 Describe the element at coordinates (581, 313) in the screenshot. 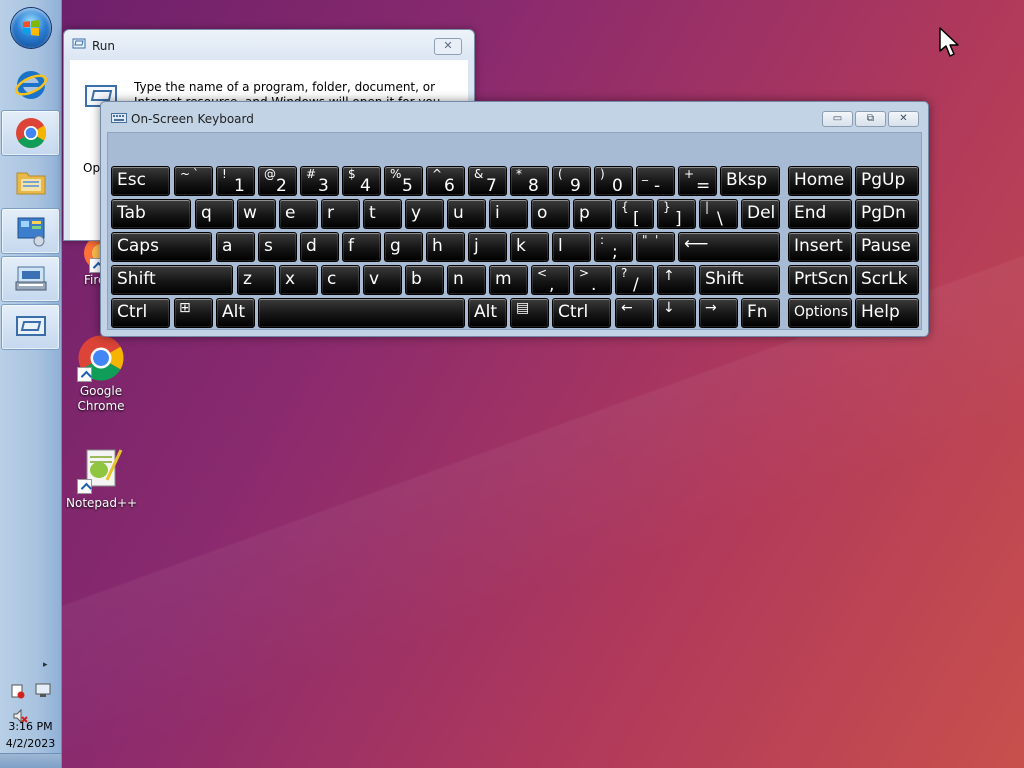

I see `key-ctrl-right: Ctrl` at that location.